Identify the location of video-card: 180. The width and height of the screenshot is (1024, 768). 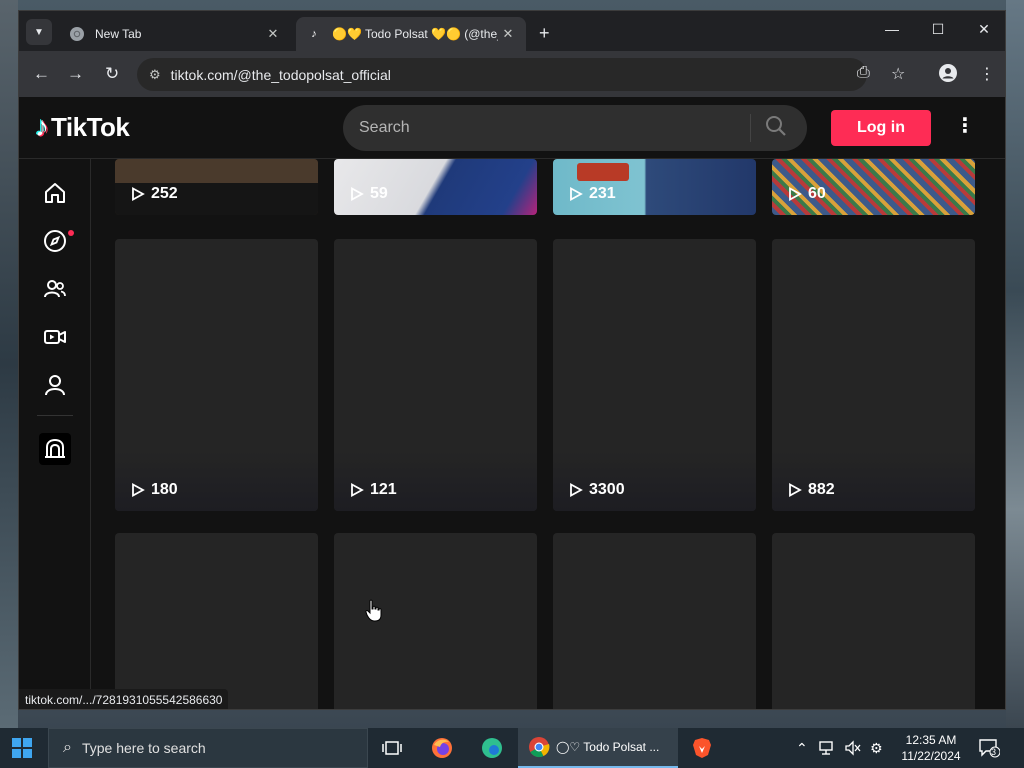
(216, 375).